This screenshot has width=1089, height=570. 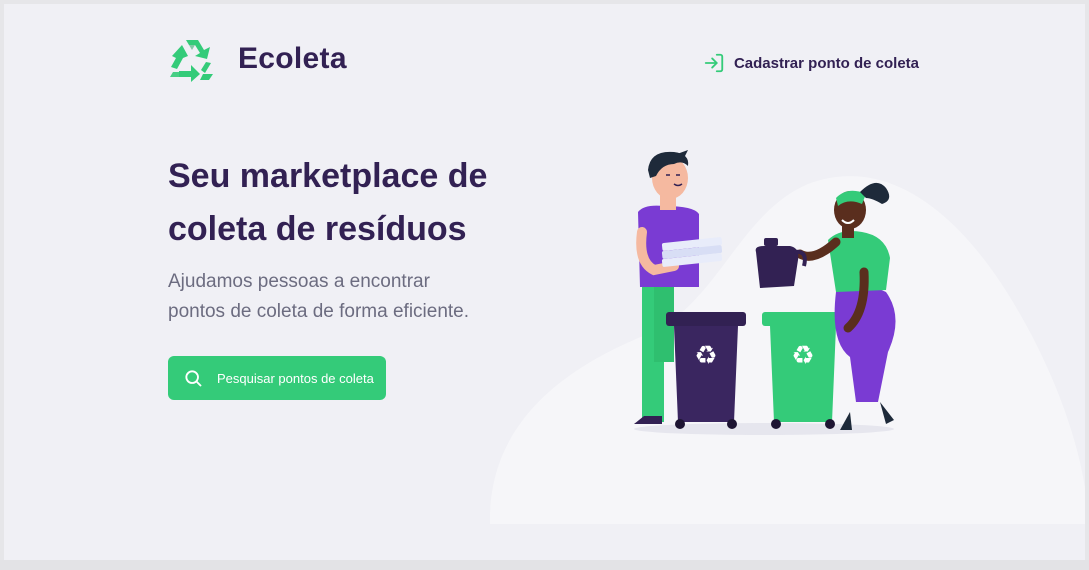 I want to click on brand-name: Ecoleta, so click(x=292, y=58).